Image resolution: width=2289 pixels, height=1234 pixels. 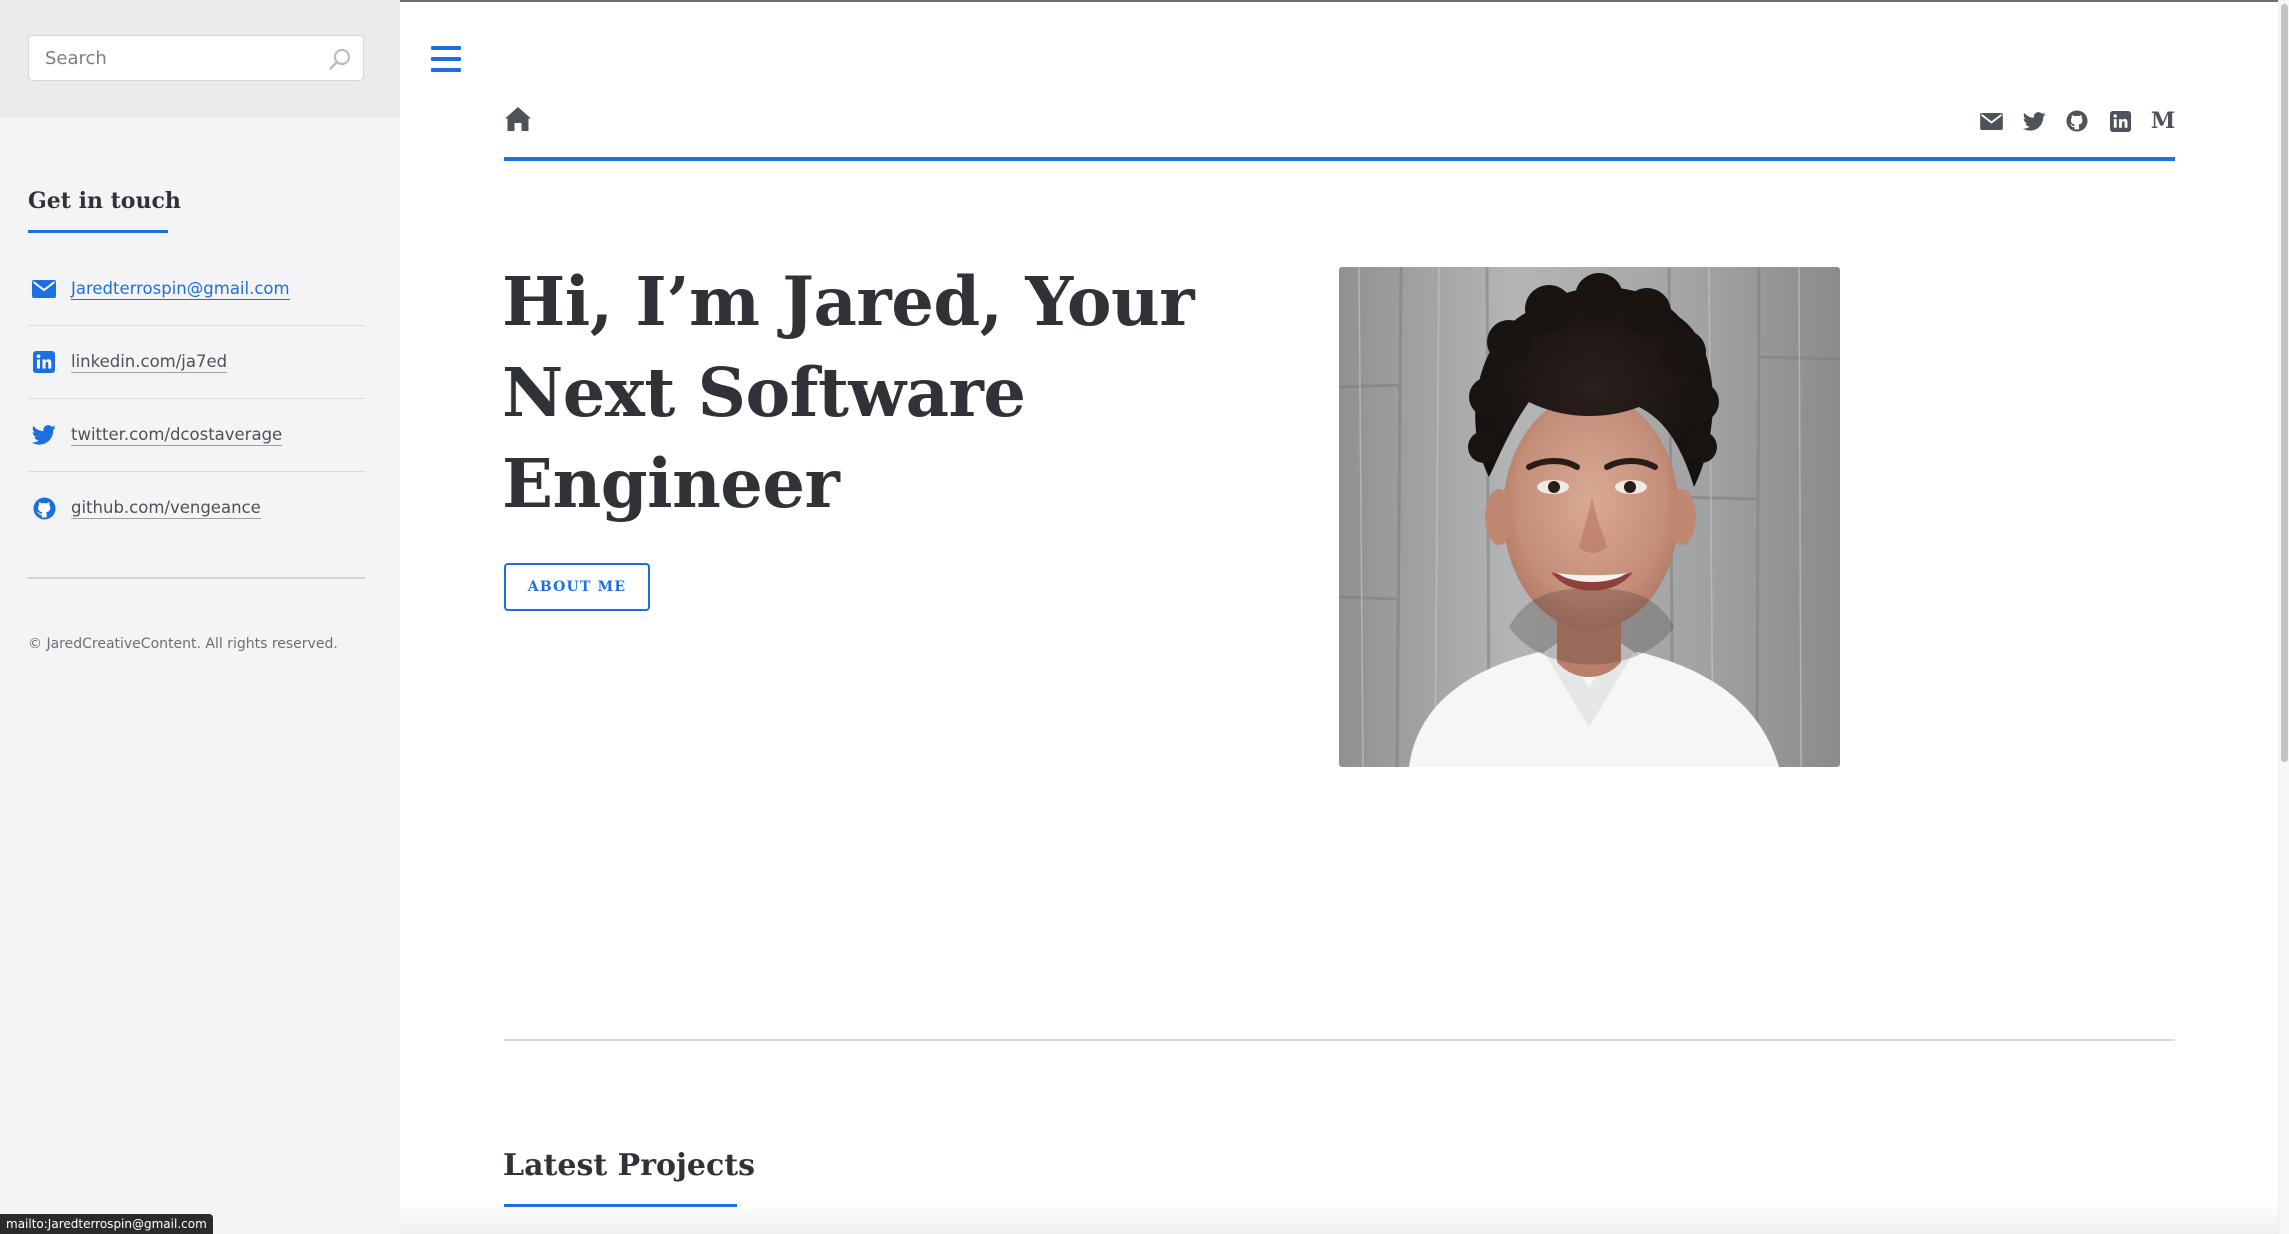 I want to click on contact-item-email: Jaredterrospin@gmail.com, so click(x=196, y=289).